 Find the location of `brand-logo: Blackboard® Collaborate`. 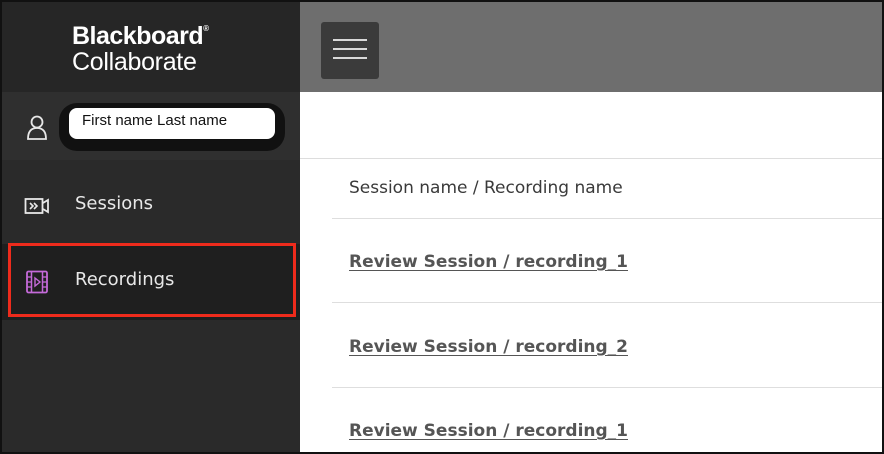

brand-logo: Blackboard® Collaborate is located at coordinates (151, 47).